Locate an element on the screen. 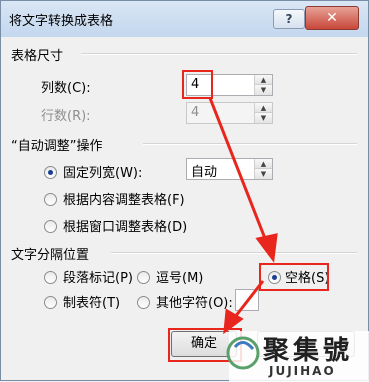 The width and height of the screenshot is (369, 382). watermark-logo-icon is located at coordinates (243, 353).